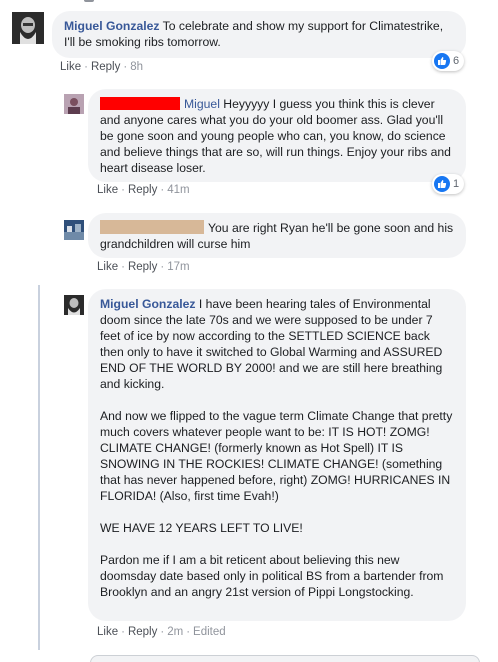 The width and height of the screenshot is (498, 662). I want to click on comment-actions: Like · Reply · 17m, so click(143, 267).